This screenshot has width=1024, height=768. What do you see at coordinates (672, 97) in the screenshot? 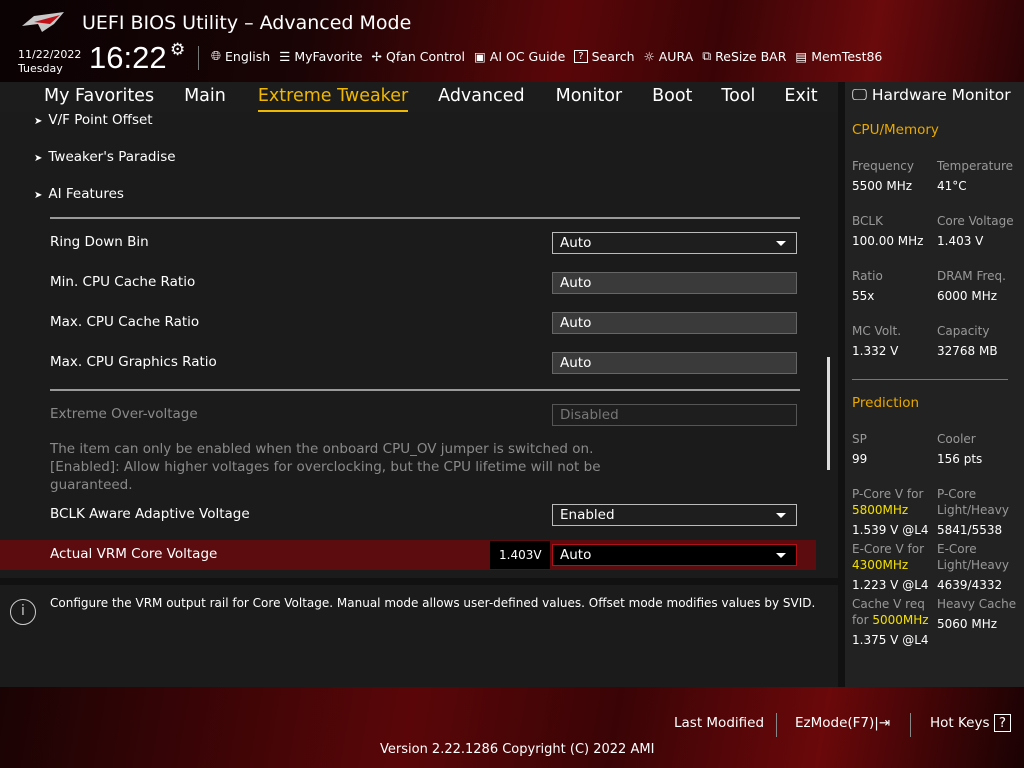
I see `tab-boot: Boot` at bounding box center [672, 97].